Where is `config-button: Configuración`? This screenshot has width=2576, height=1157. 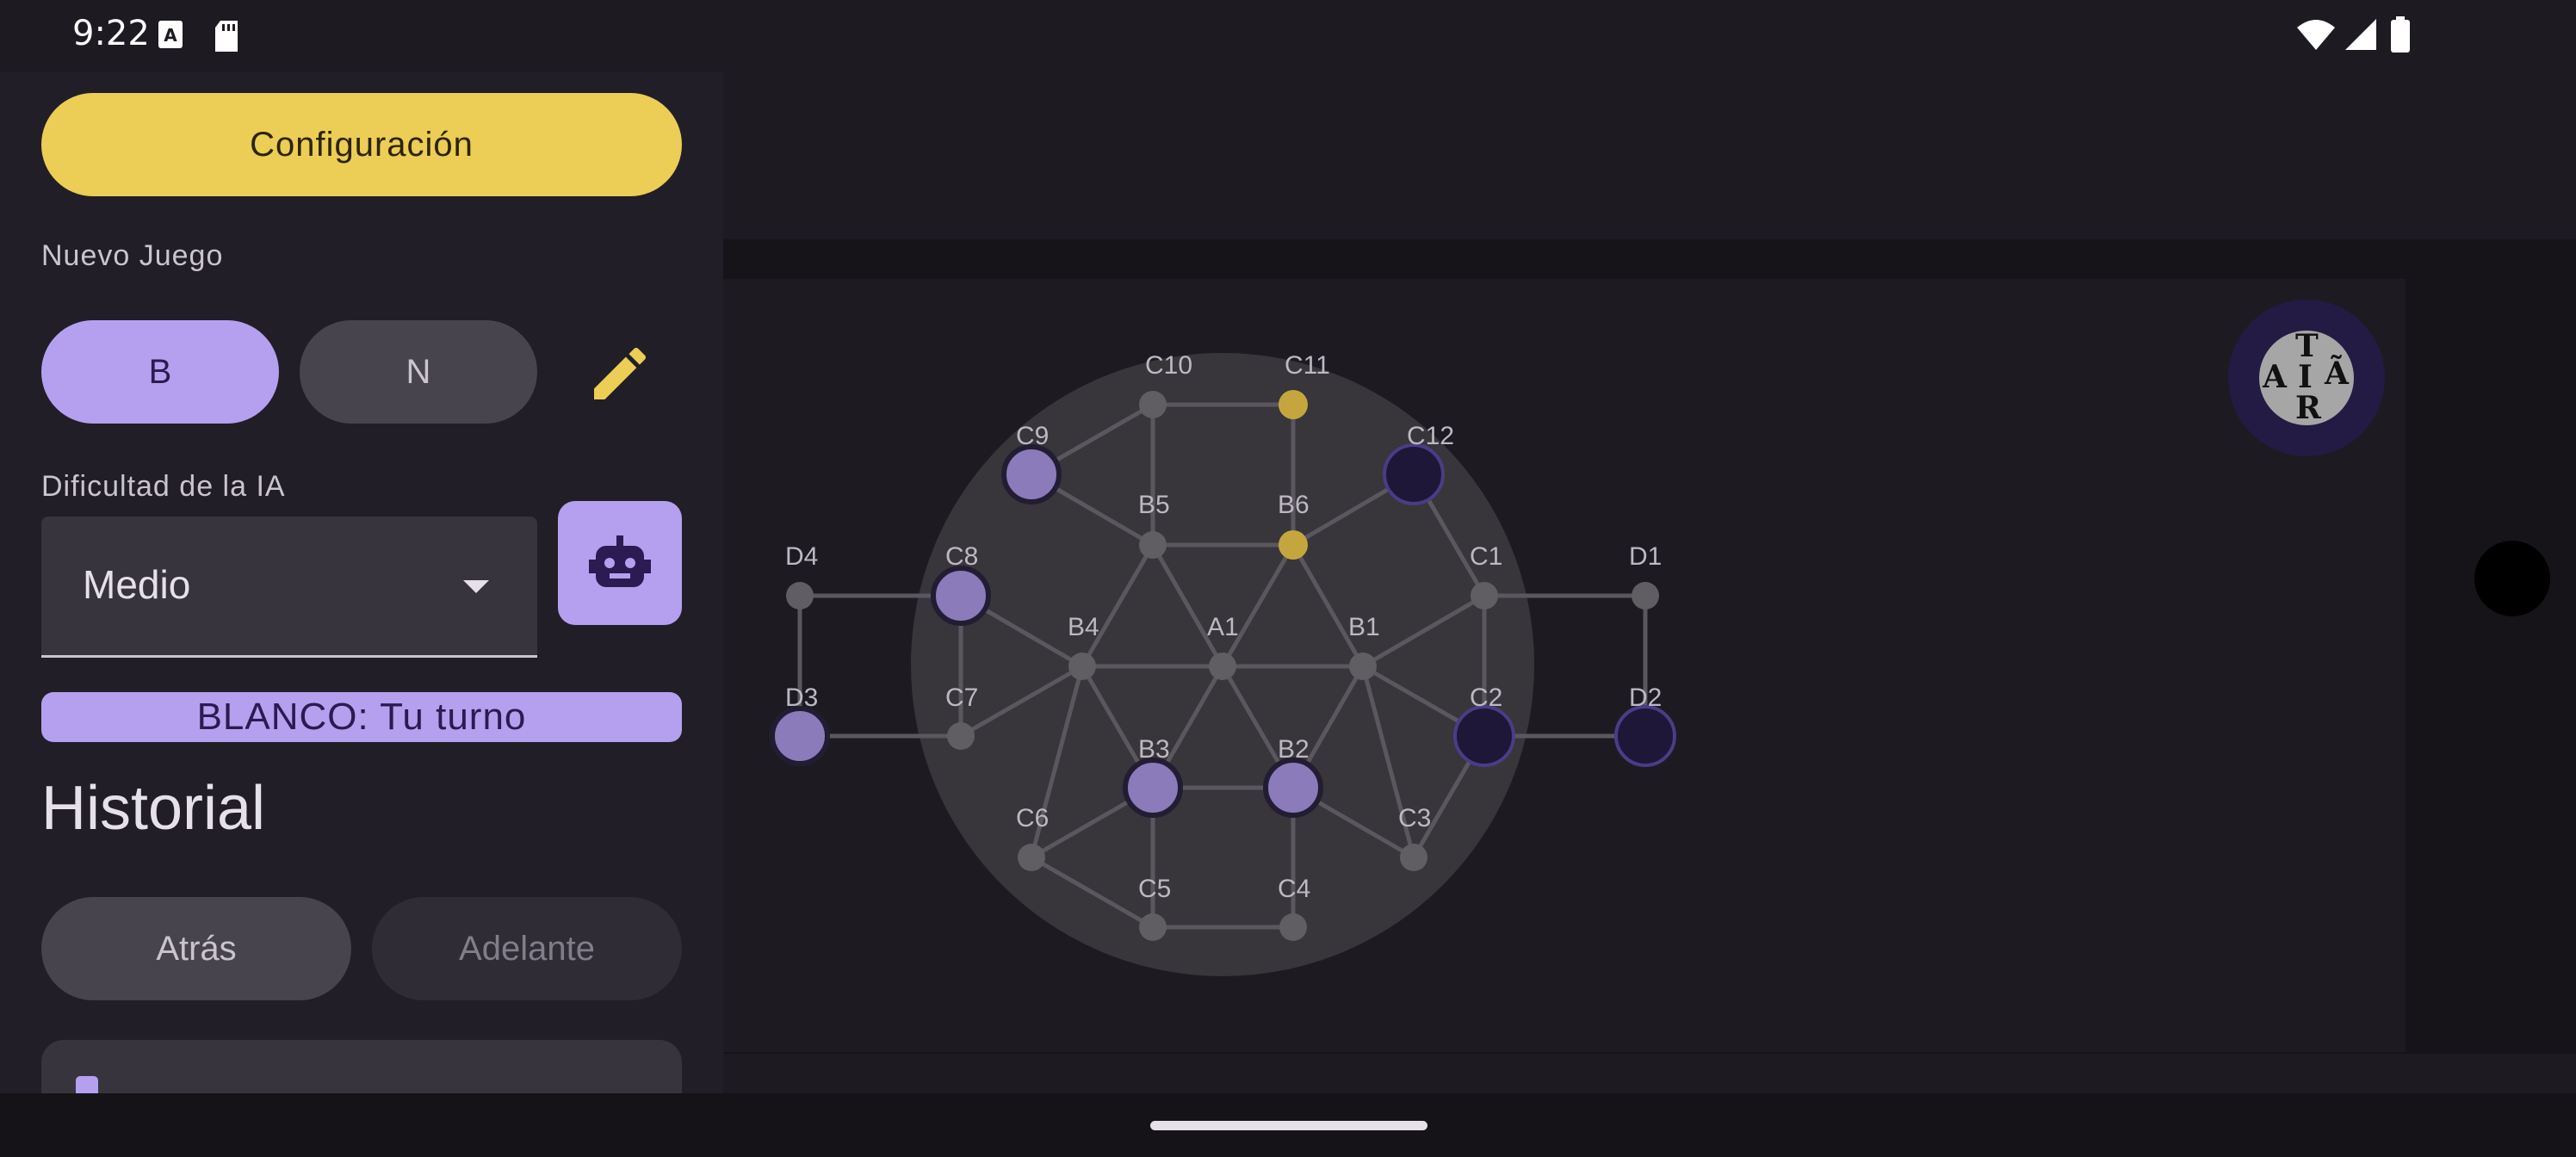 config-button: Configuración is located at coordinates (361, 145).